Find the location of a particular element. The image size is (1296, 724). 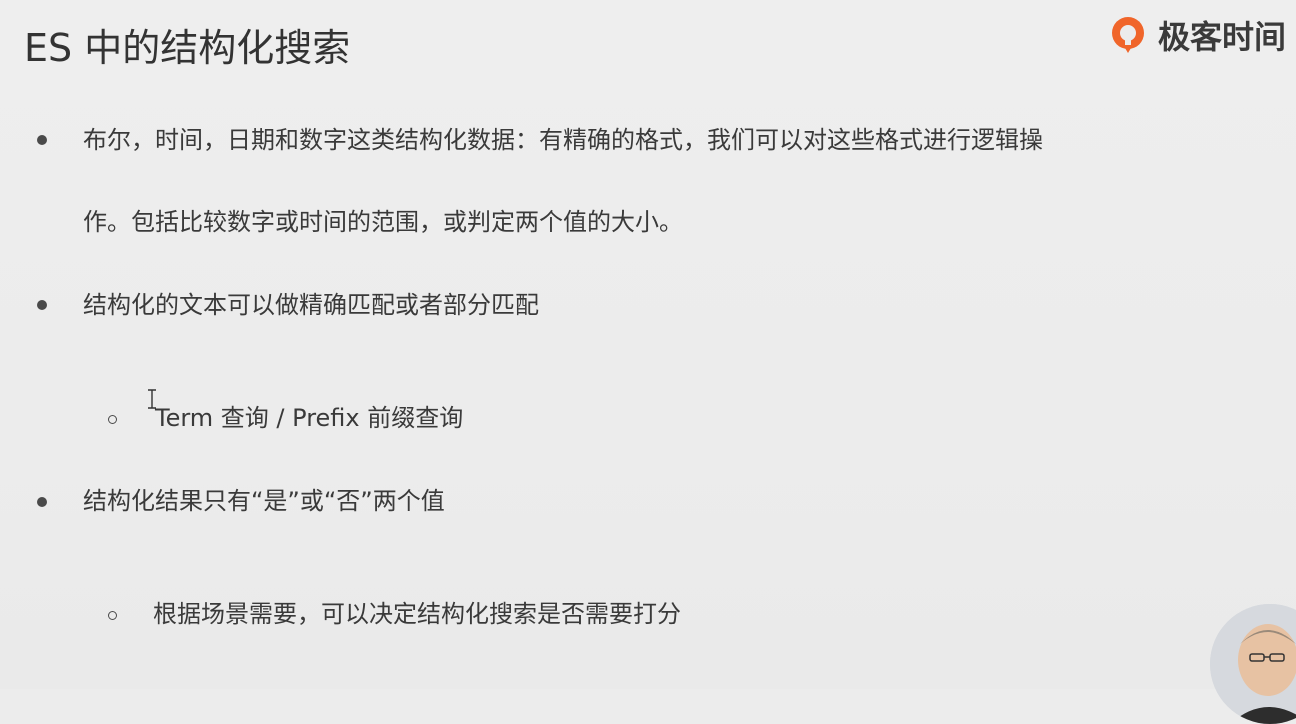

bullet-2-text: 结构化的文本可以做精确匹配或者部分匹配 is located at coordinates (311, 305).